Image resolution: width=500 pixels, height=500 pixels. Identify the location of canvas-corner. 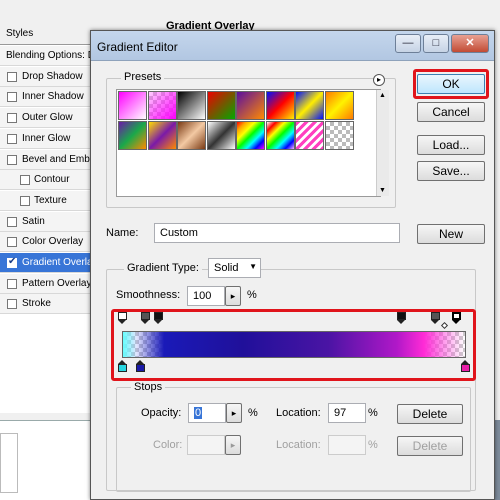
(9, 463).